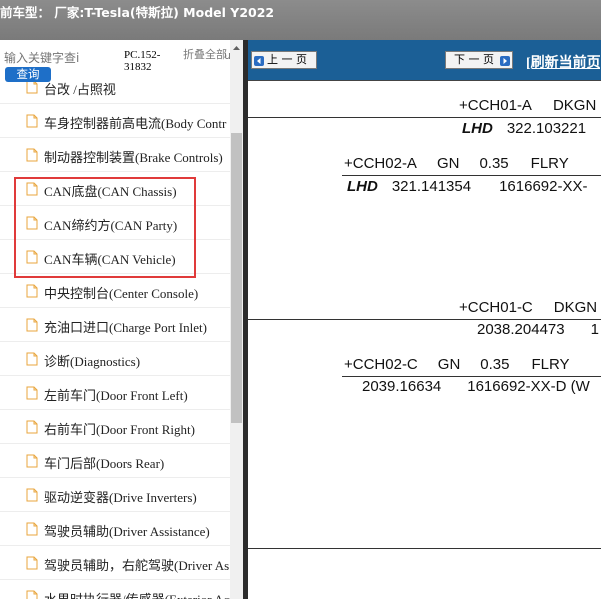  I want to click on tree-item-label: 充油口进口(Charge Port Inlet), so click(125, 327).